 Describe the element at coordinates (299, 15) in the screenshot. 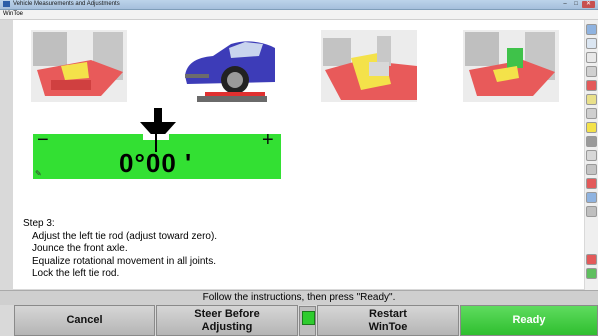

I see `menu-bar: WinToe` at that location.